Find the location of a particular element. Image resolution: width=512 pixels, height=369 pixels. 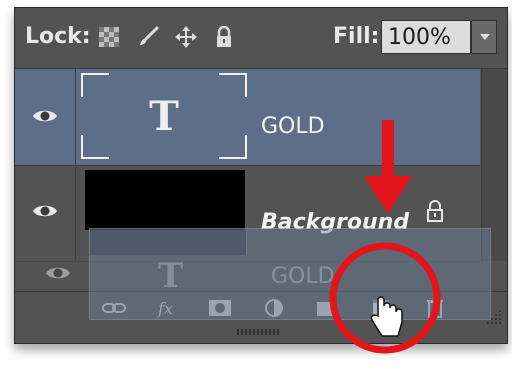

lock-image-pixels-brush-icon is located at coordinates (148, 37).